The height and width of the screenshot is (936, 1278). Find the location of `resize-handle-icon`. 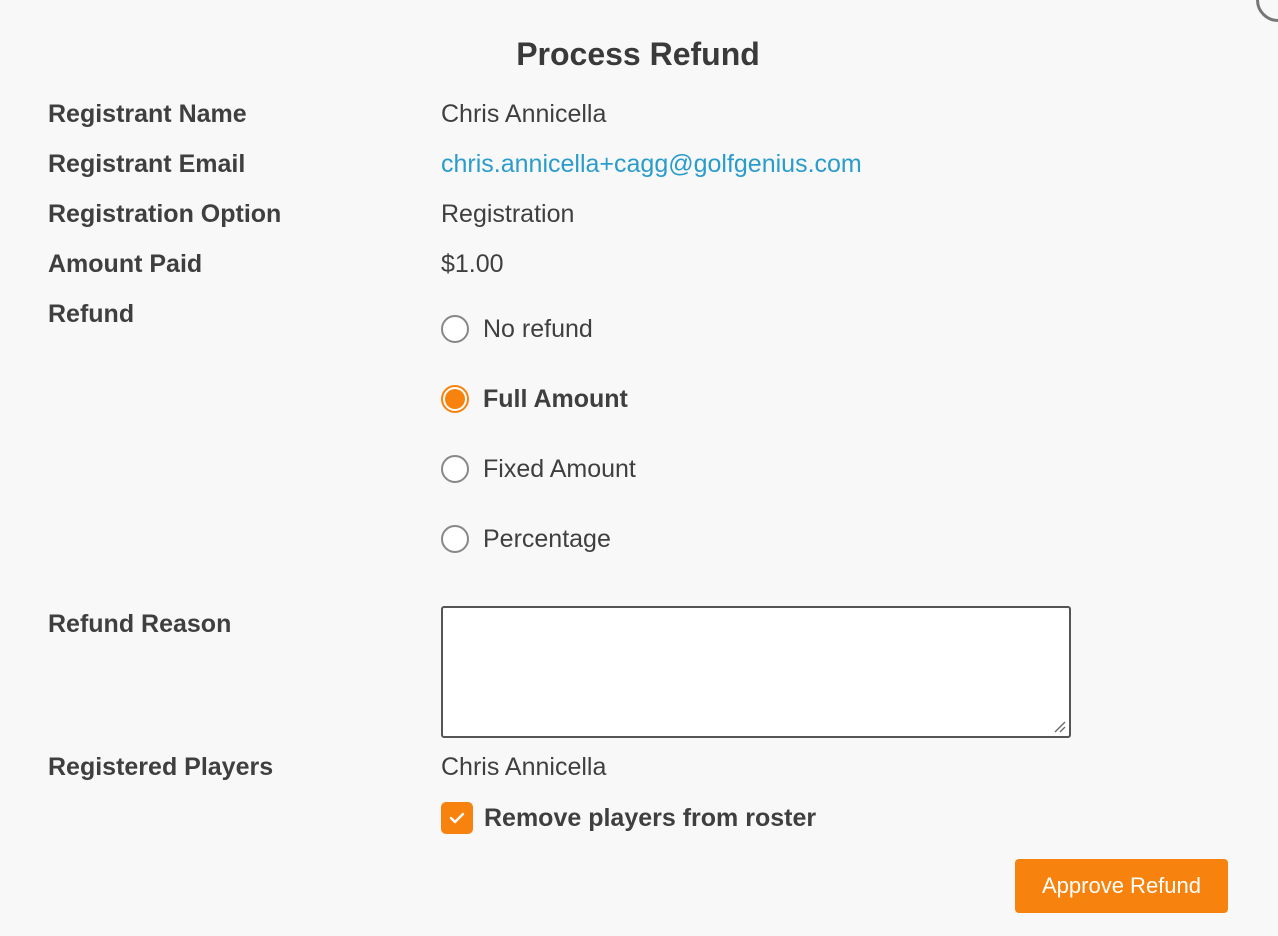

resize-handle-icon is located at coordinates (1059, 726).